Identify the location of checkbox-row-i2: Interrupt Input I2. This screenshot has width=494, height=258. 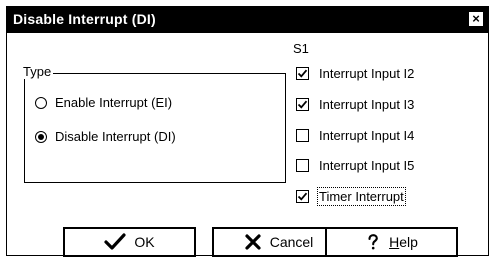
(355, 73).